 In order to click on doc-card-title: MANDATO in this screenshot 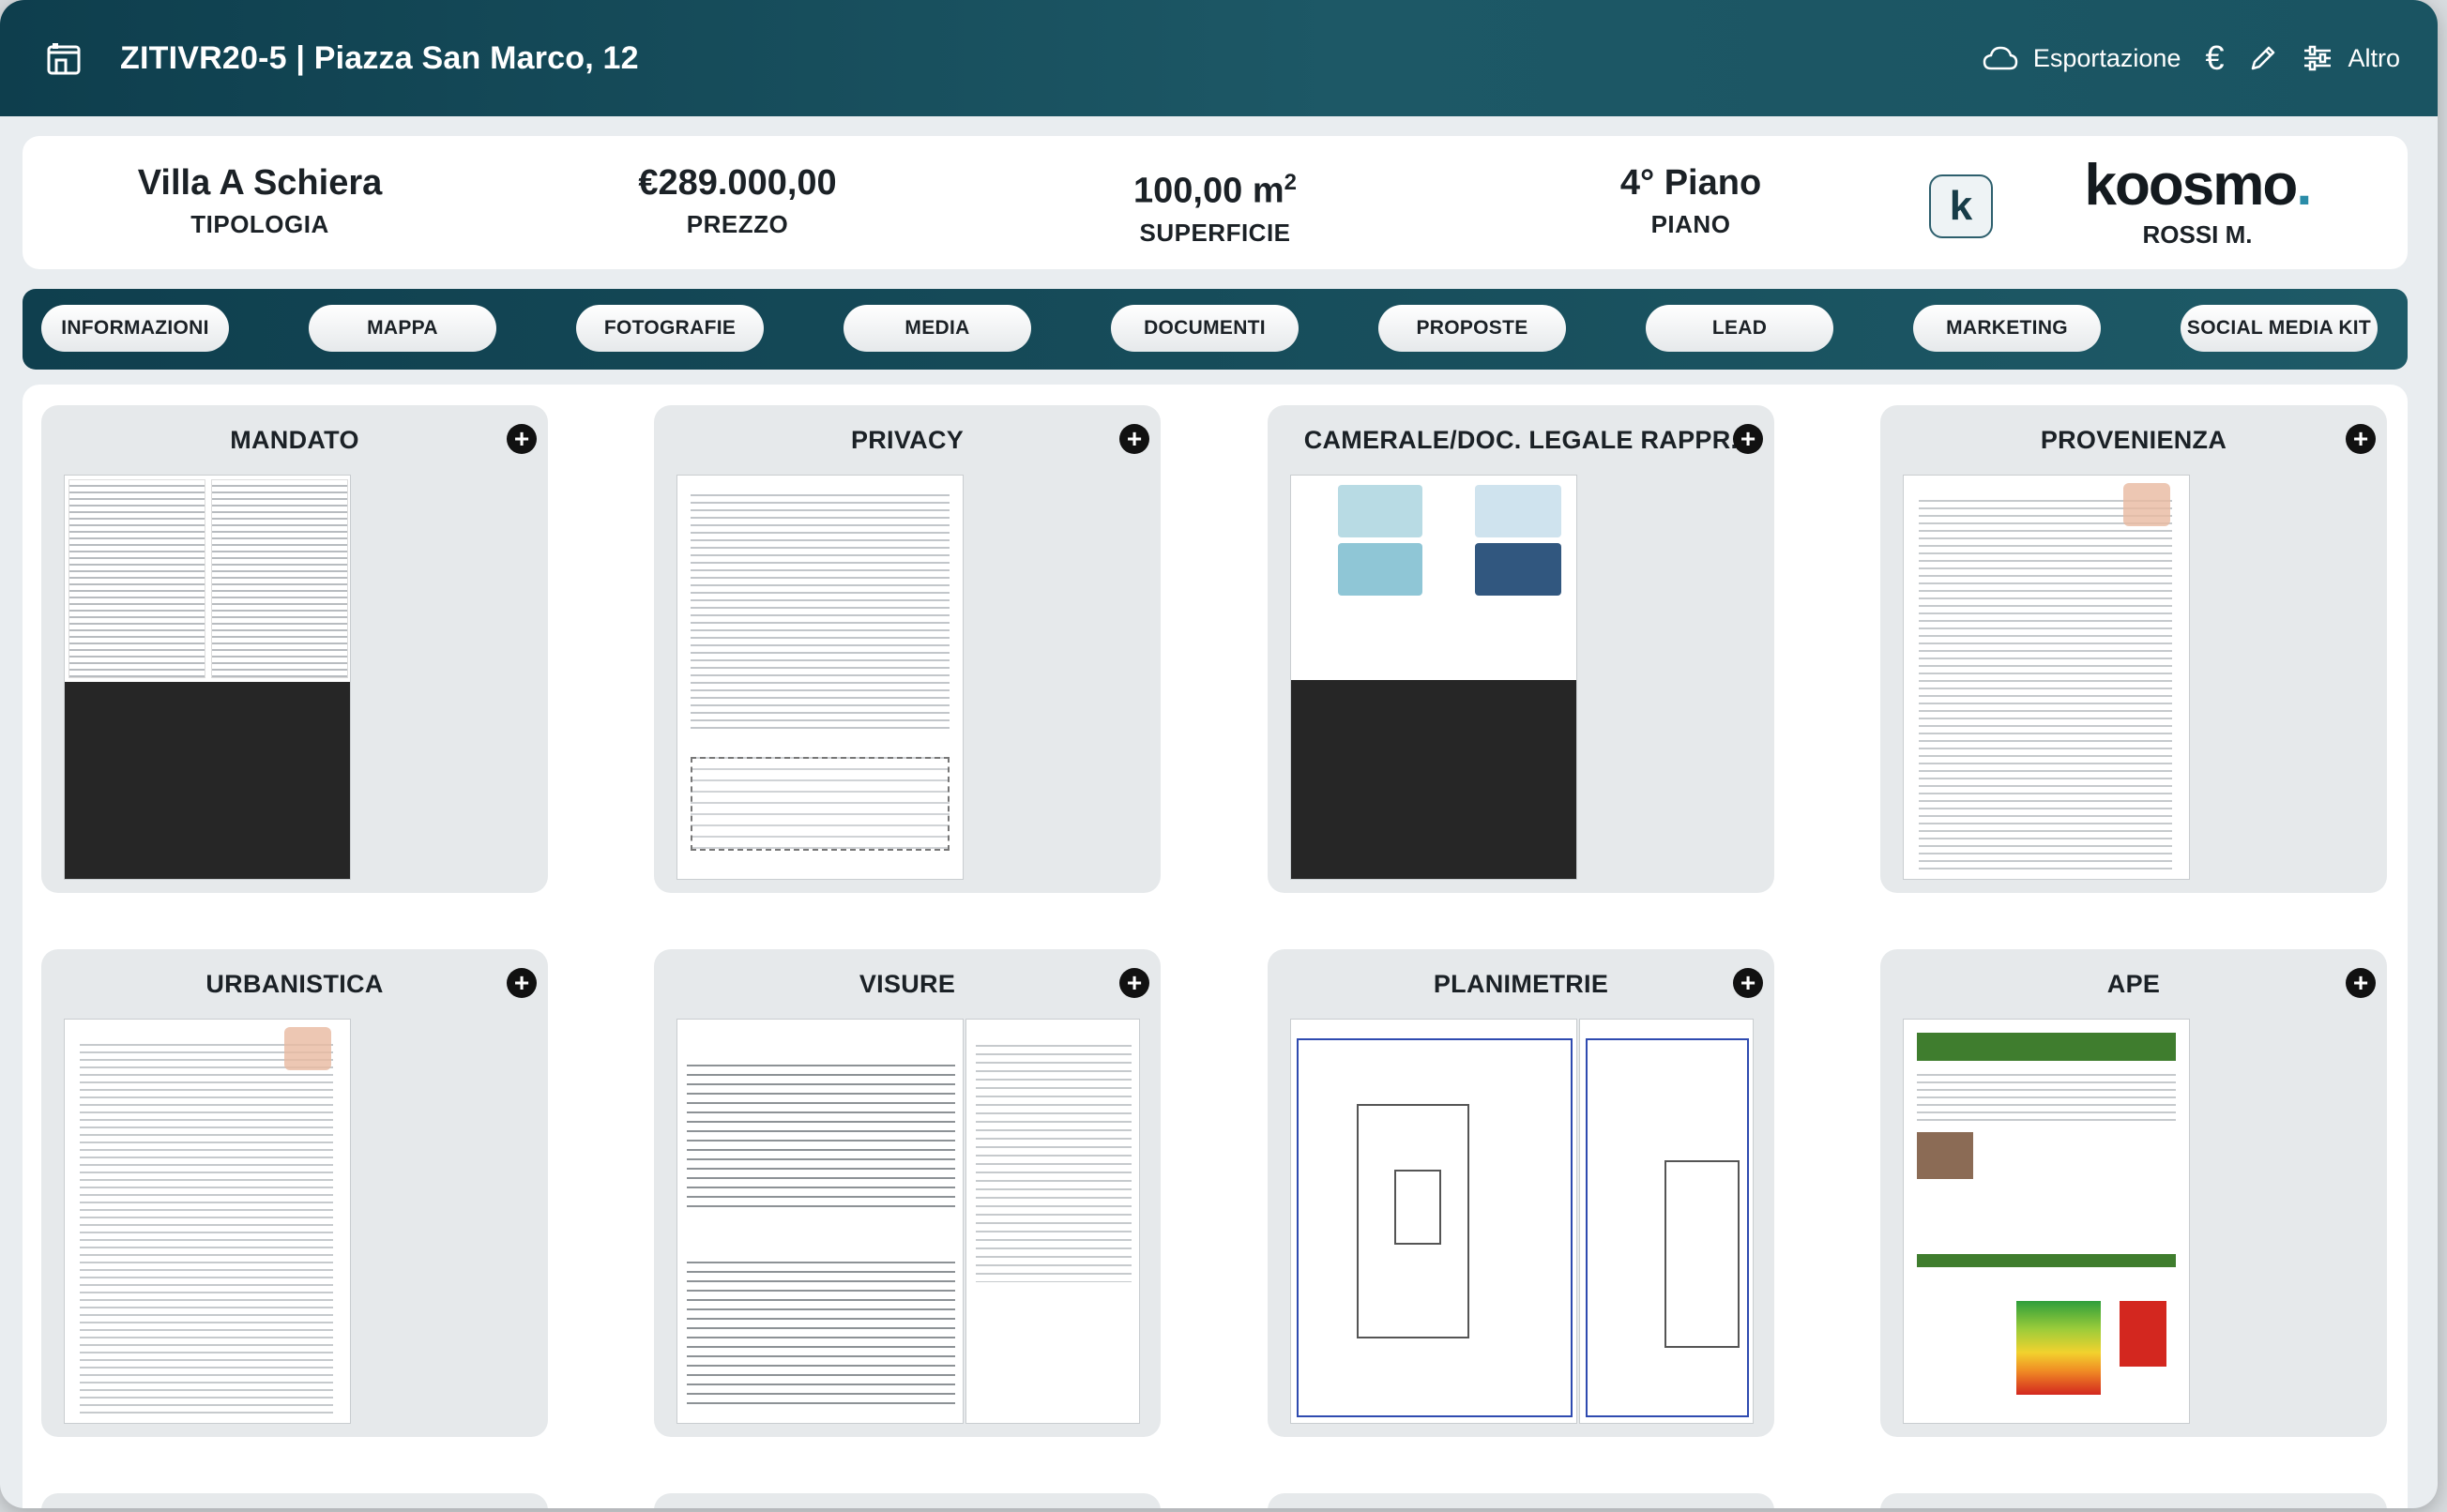, I will do `click(295, 440)`.